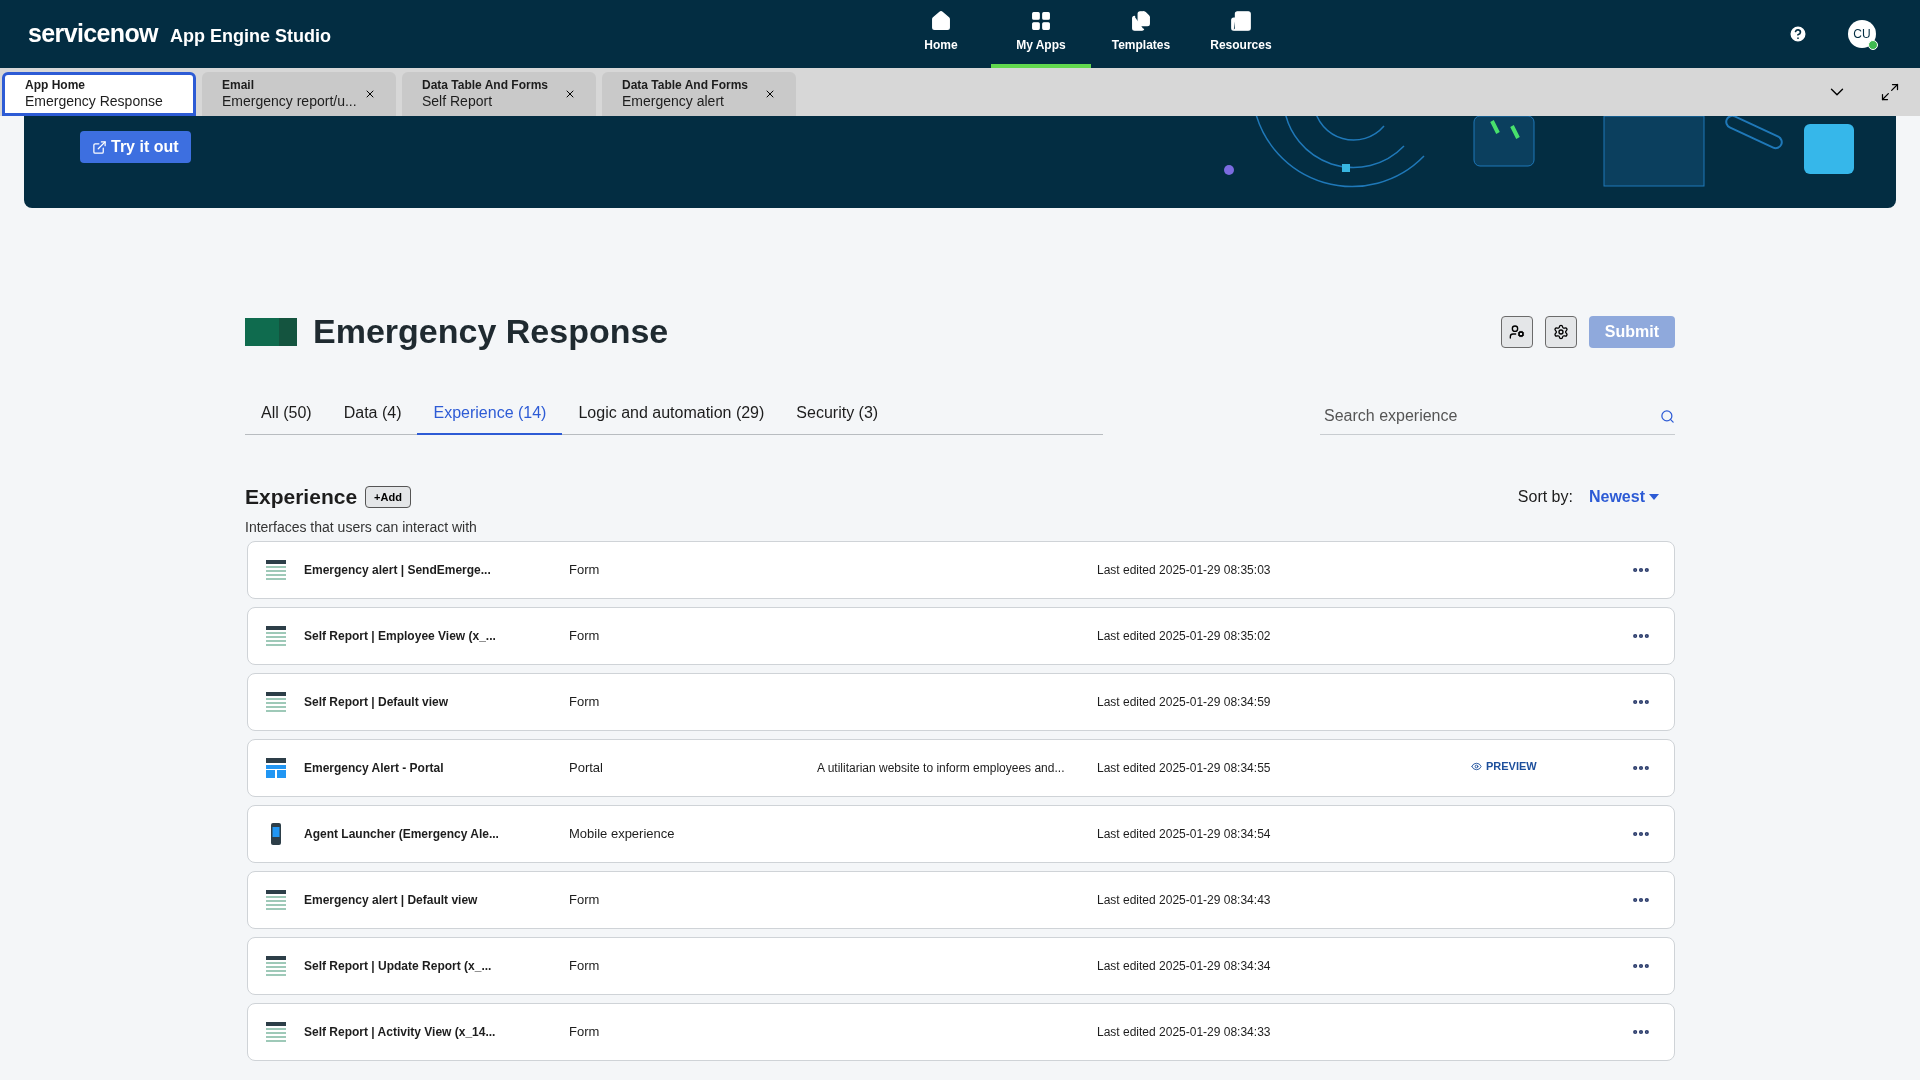 The height and width of the screenshot is (1080, 1920). I want to click on experience-row: Self Report | Activity View (x_14... Form Last edited 2025-01-29 08:34:33, so click(961, 1031).